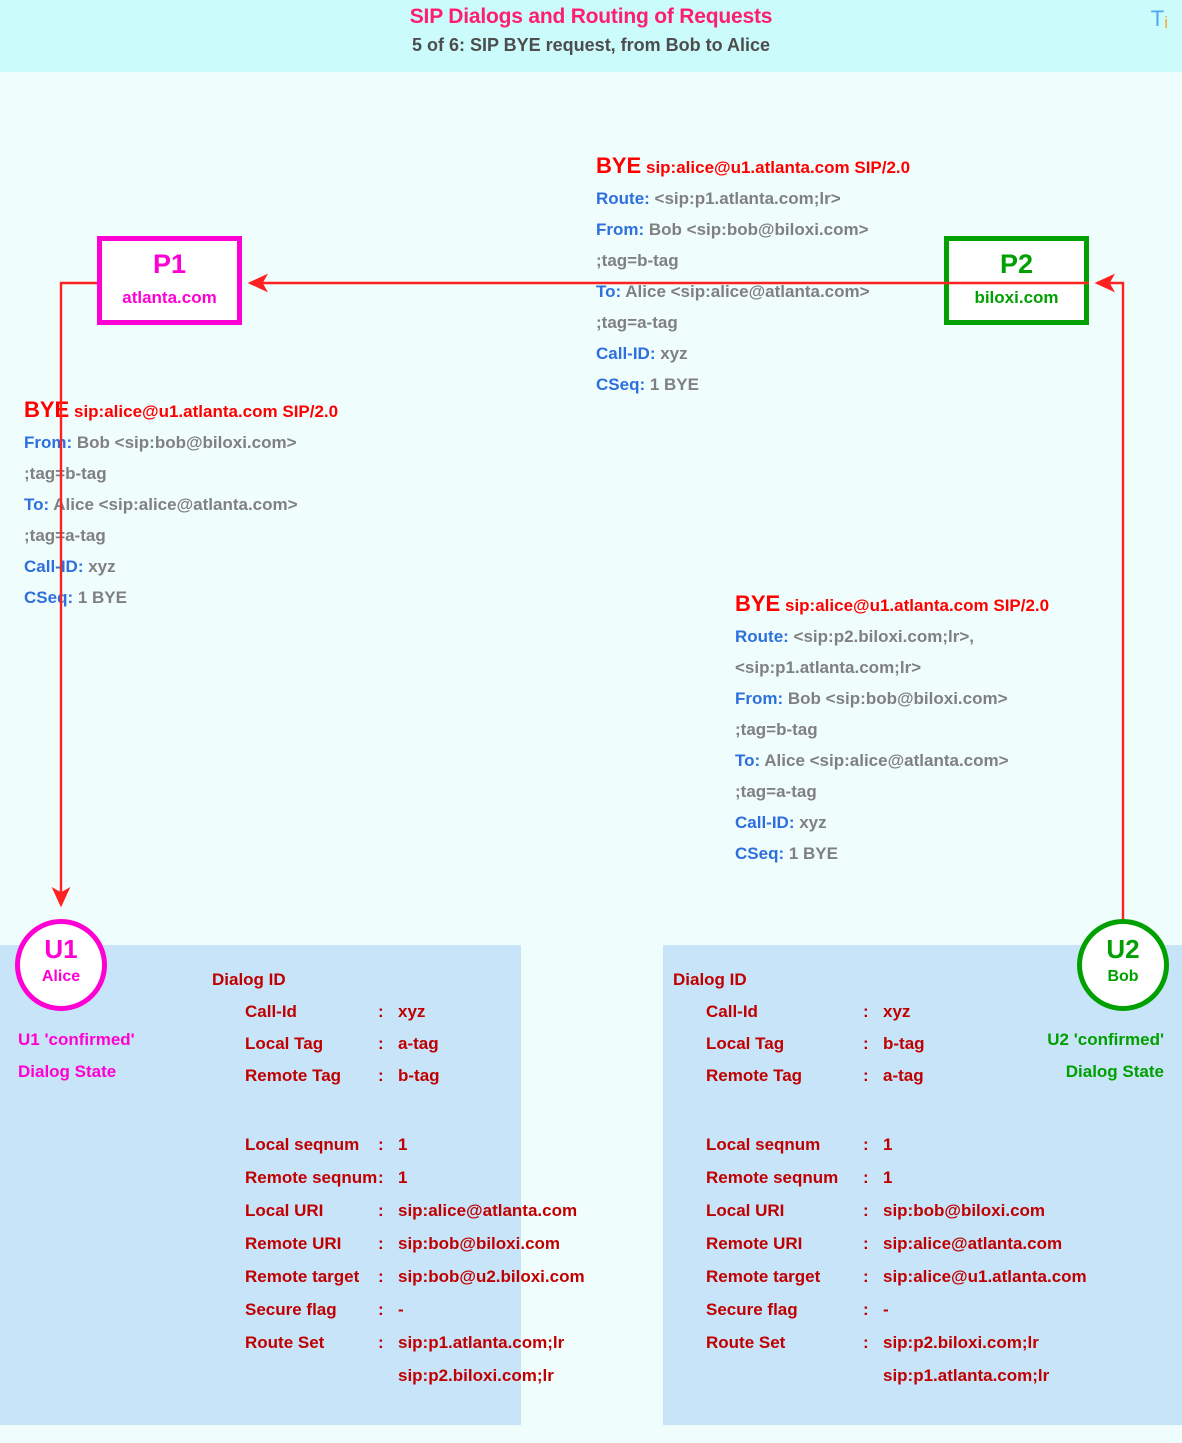 The image size is (1182, 1443). What do you see at coordinates (169, 280) in the screenshot?
I see `proxy-node-p1: P1 atlanta.com` at bounding box center [169, 280].